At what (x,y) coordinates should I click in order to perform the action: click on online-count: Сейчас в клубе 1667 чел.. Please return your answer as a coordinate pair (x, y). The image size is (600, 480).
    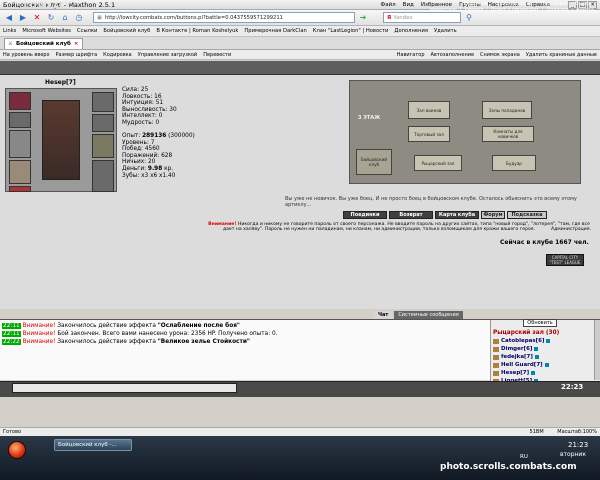
    Looking at the image, I should click on (544, 242).